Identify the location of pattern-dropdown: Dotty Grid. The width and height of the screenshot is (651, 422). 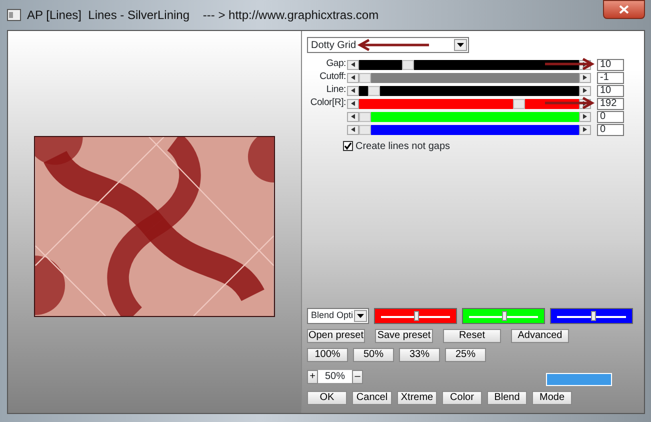
(388, 45).